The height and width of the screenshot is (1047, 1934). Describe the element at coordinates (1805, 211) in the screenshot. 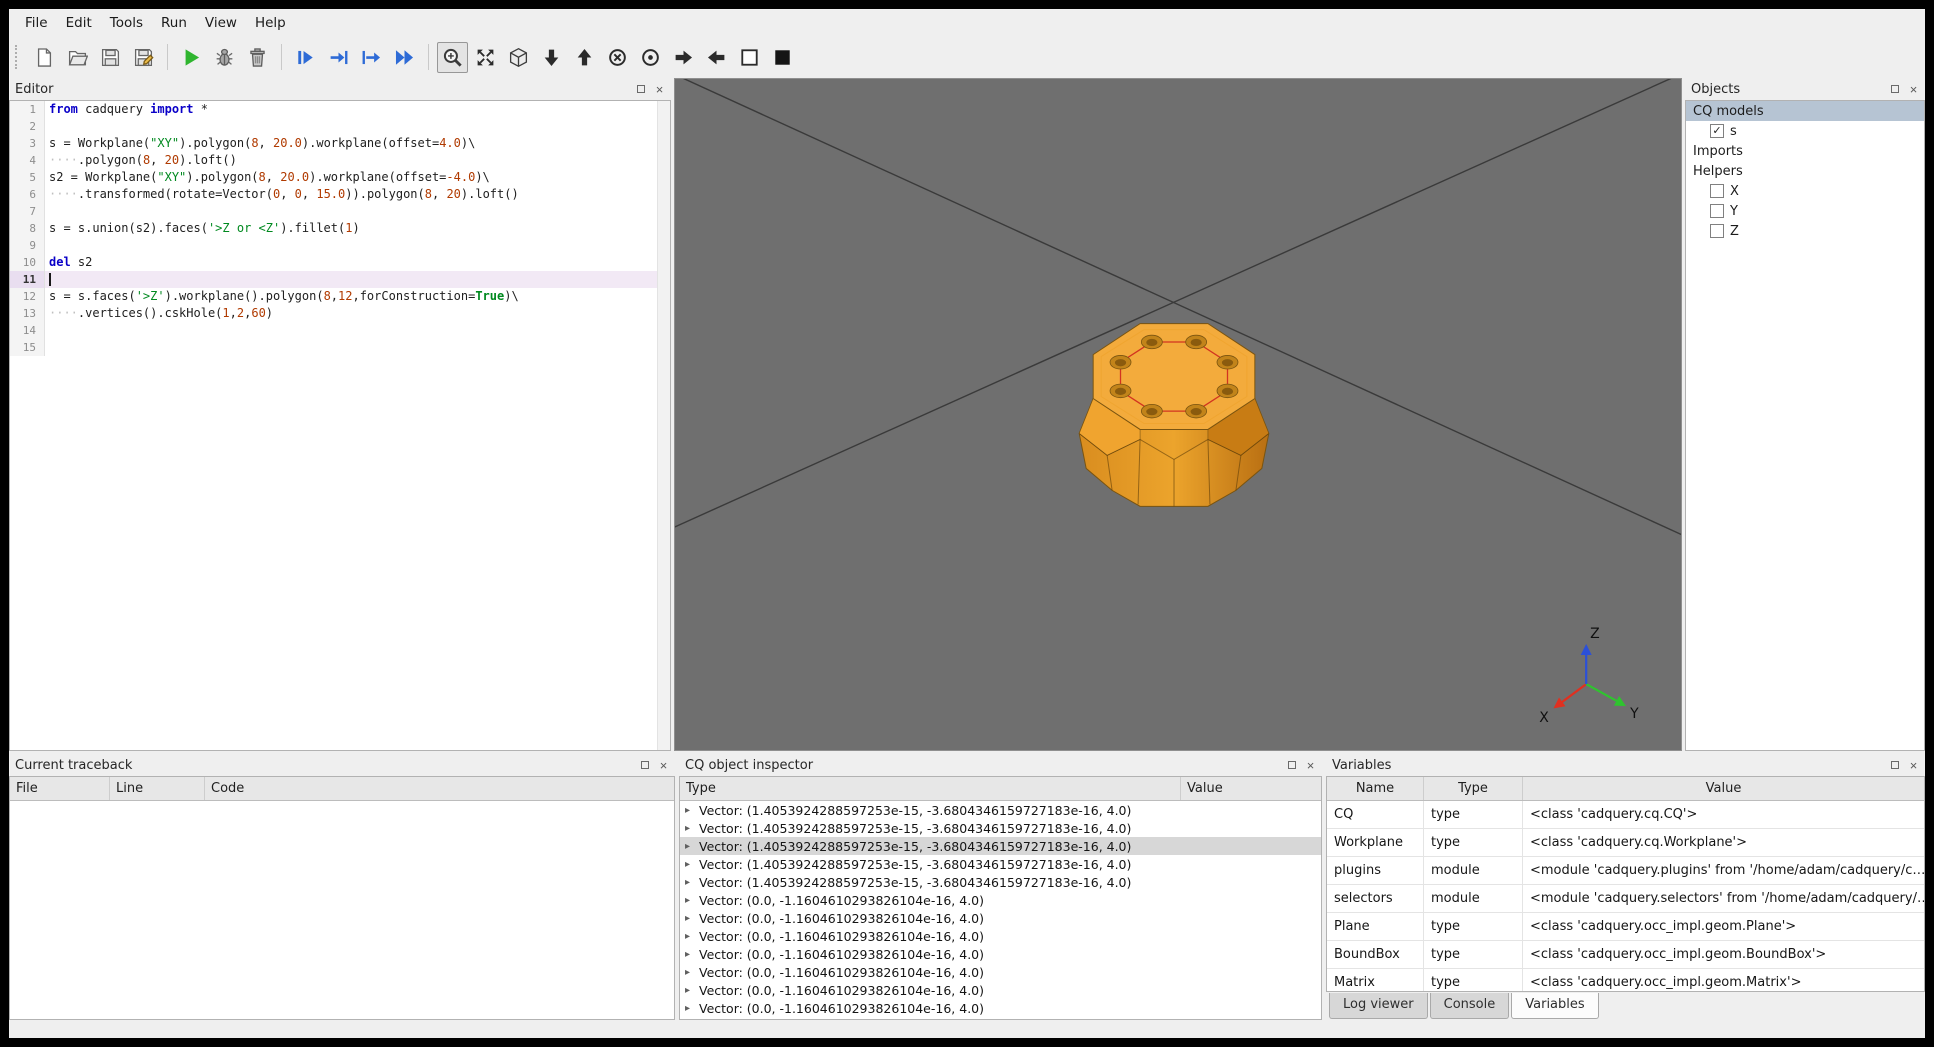

I see `tree-item-y: Y` at that location.